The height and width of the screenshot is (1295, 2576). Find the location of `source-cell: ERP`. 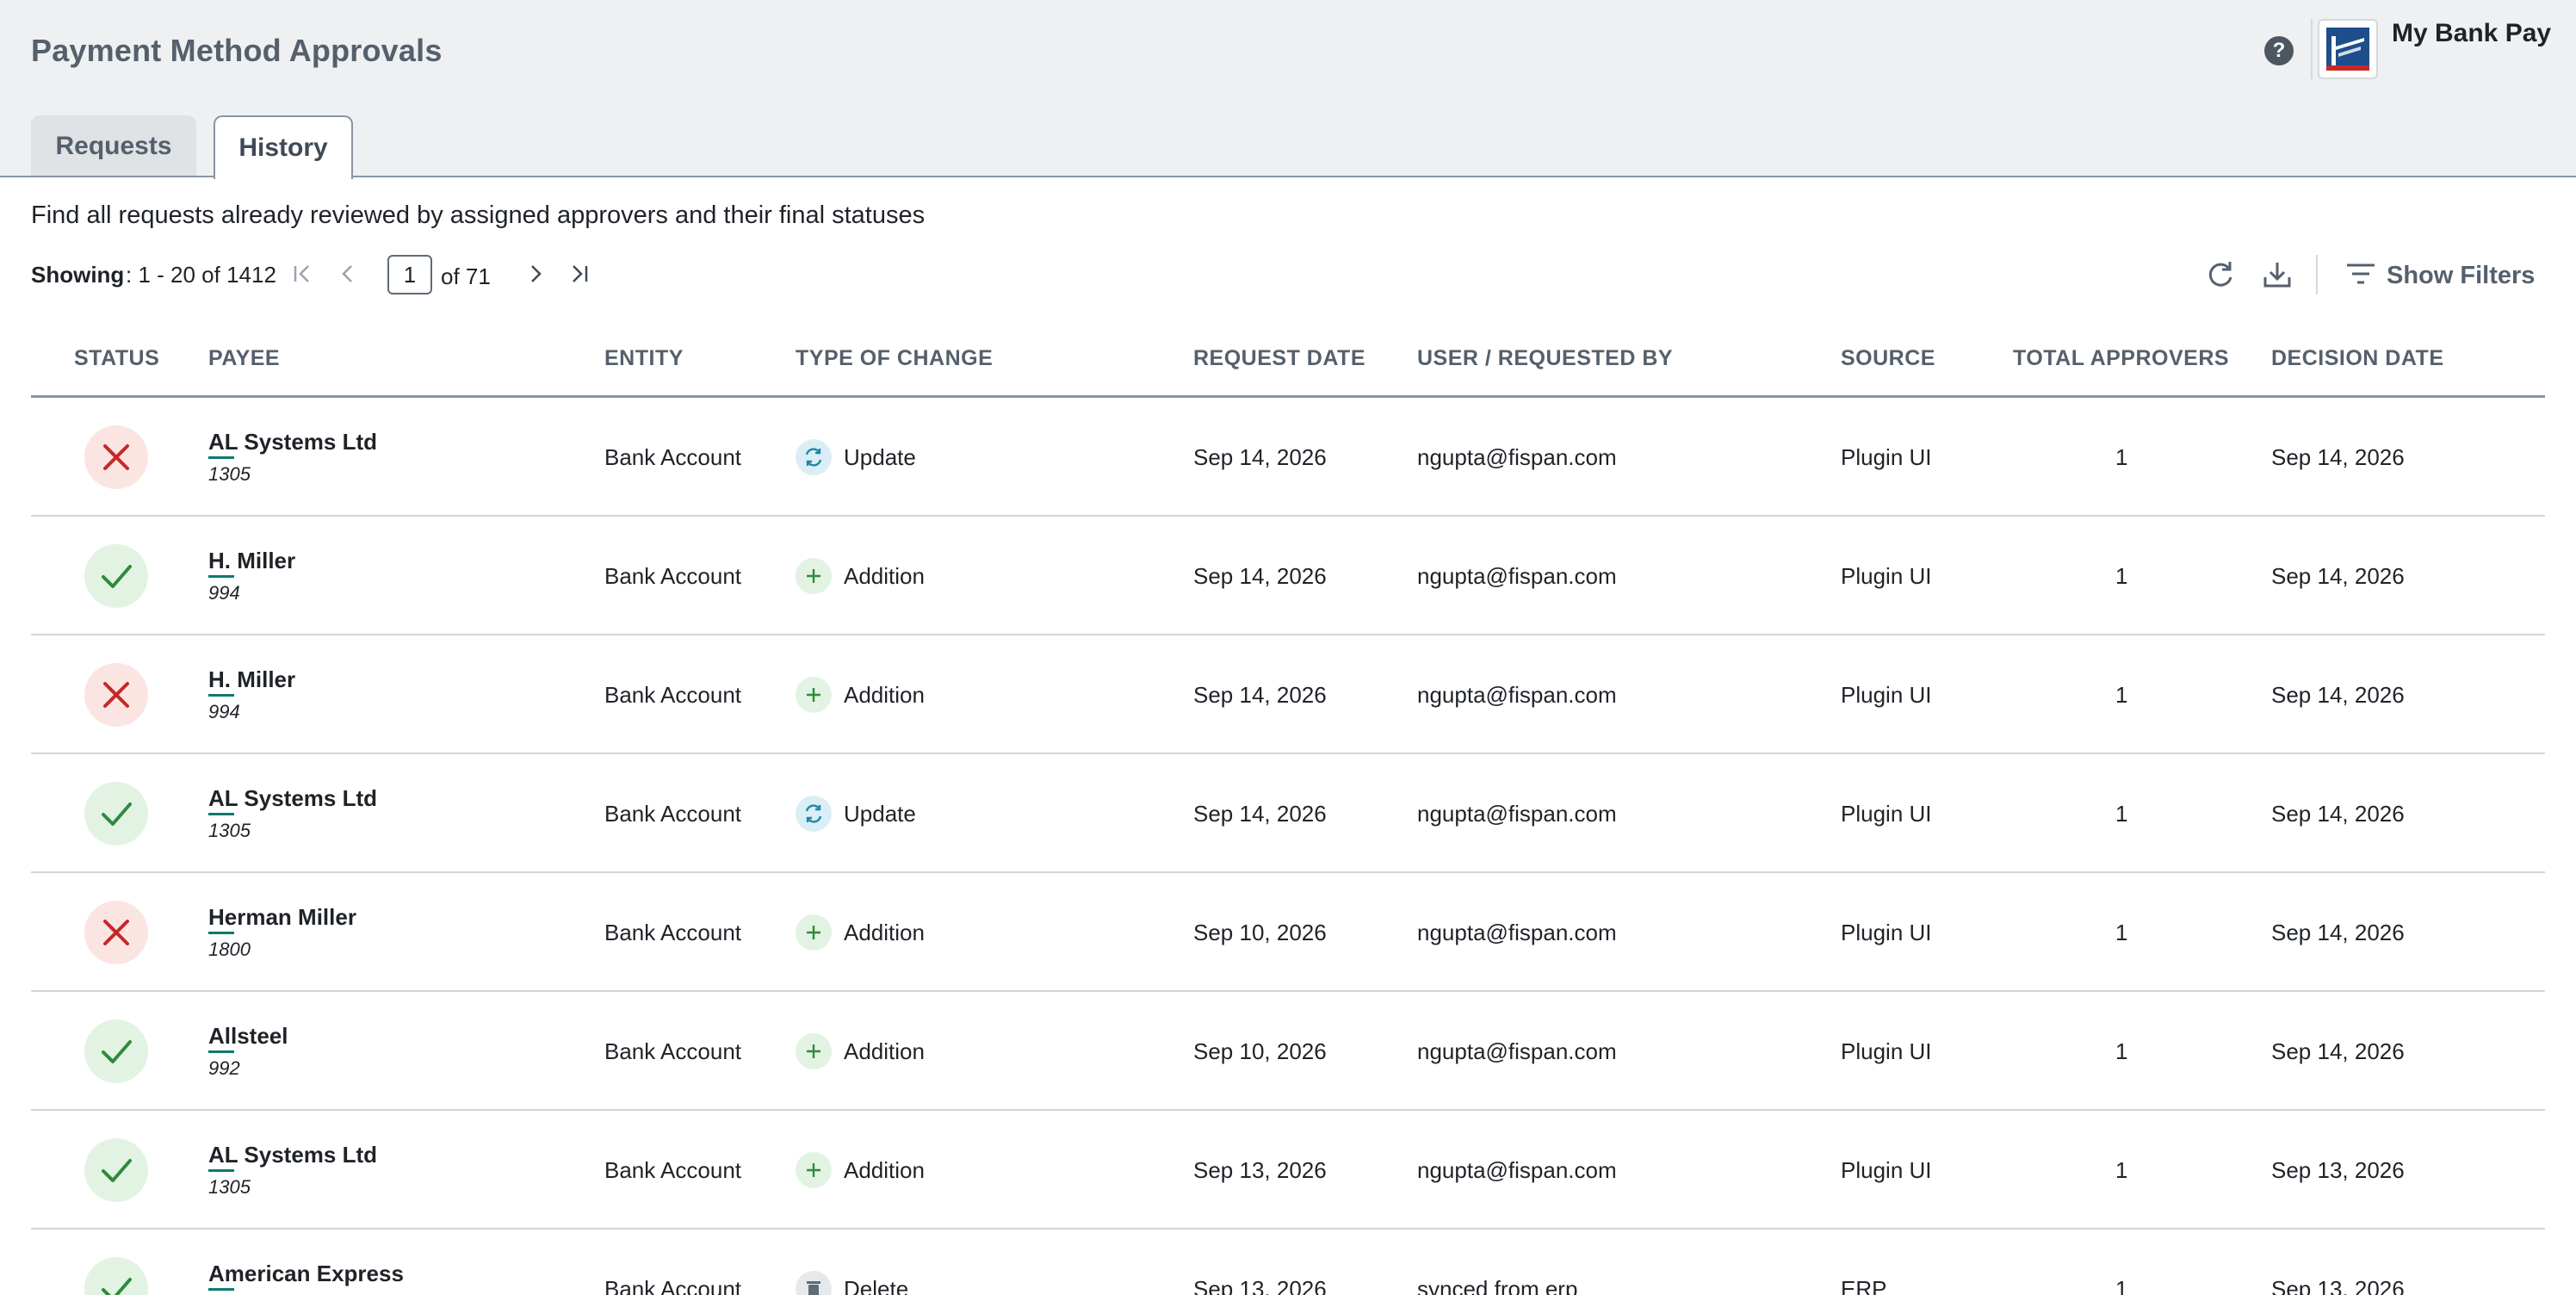

source-cell: ERP is located at coordinates (1864, 1285).